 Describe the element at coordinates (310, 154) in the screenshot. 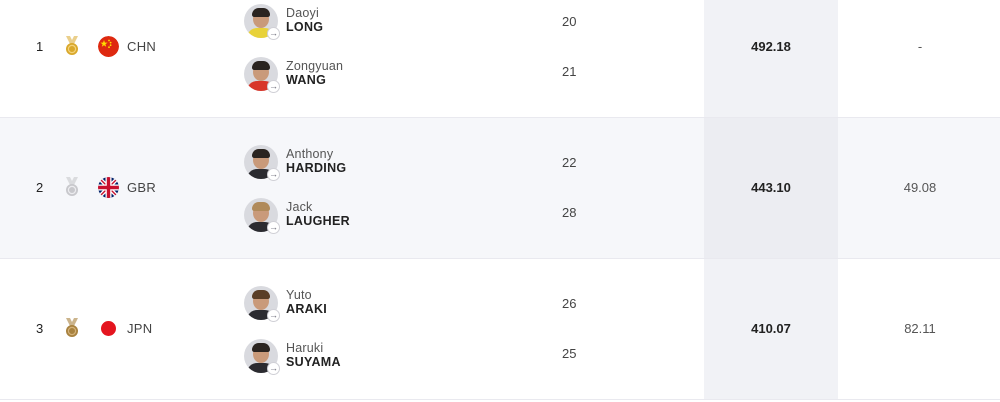

I see `athlete-first-name: Anthony` at that location.